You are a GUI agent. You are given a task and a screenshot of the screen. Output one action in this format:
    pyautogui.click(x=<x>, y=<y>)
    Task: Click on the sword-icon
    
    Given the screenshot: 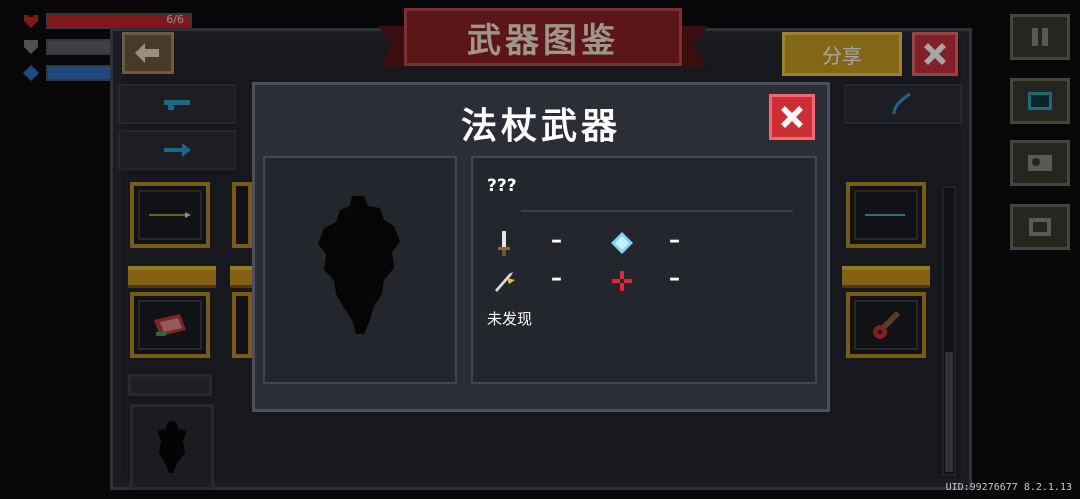 What is the action you would take?
    pyautogui.click(x=504, y=243)
    